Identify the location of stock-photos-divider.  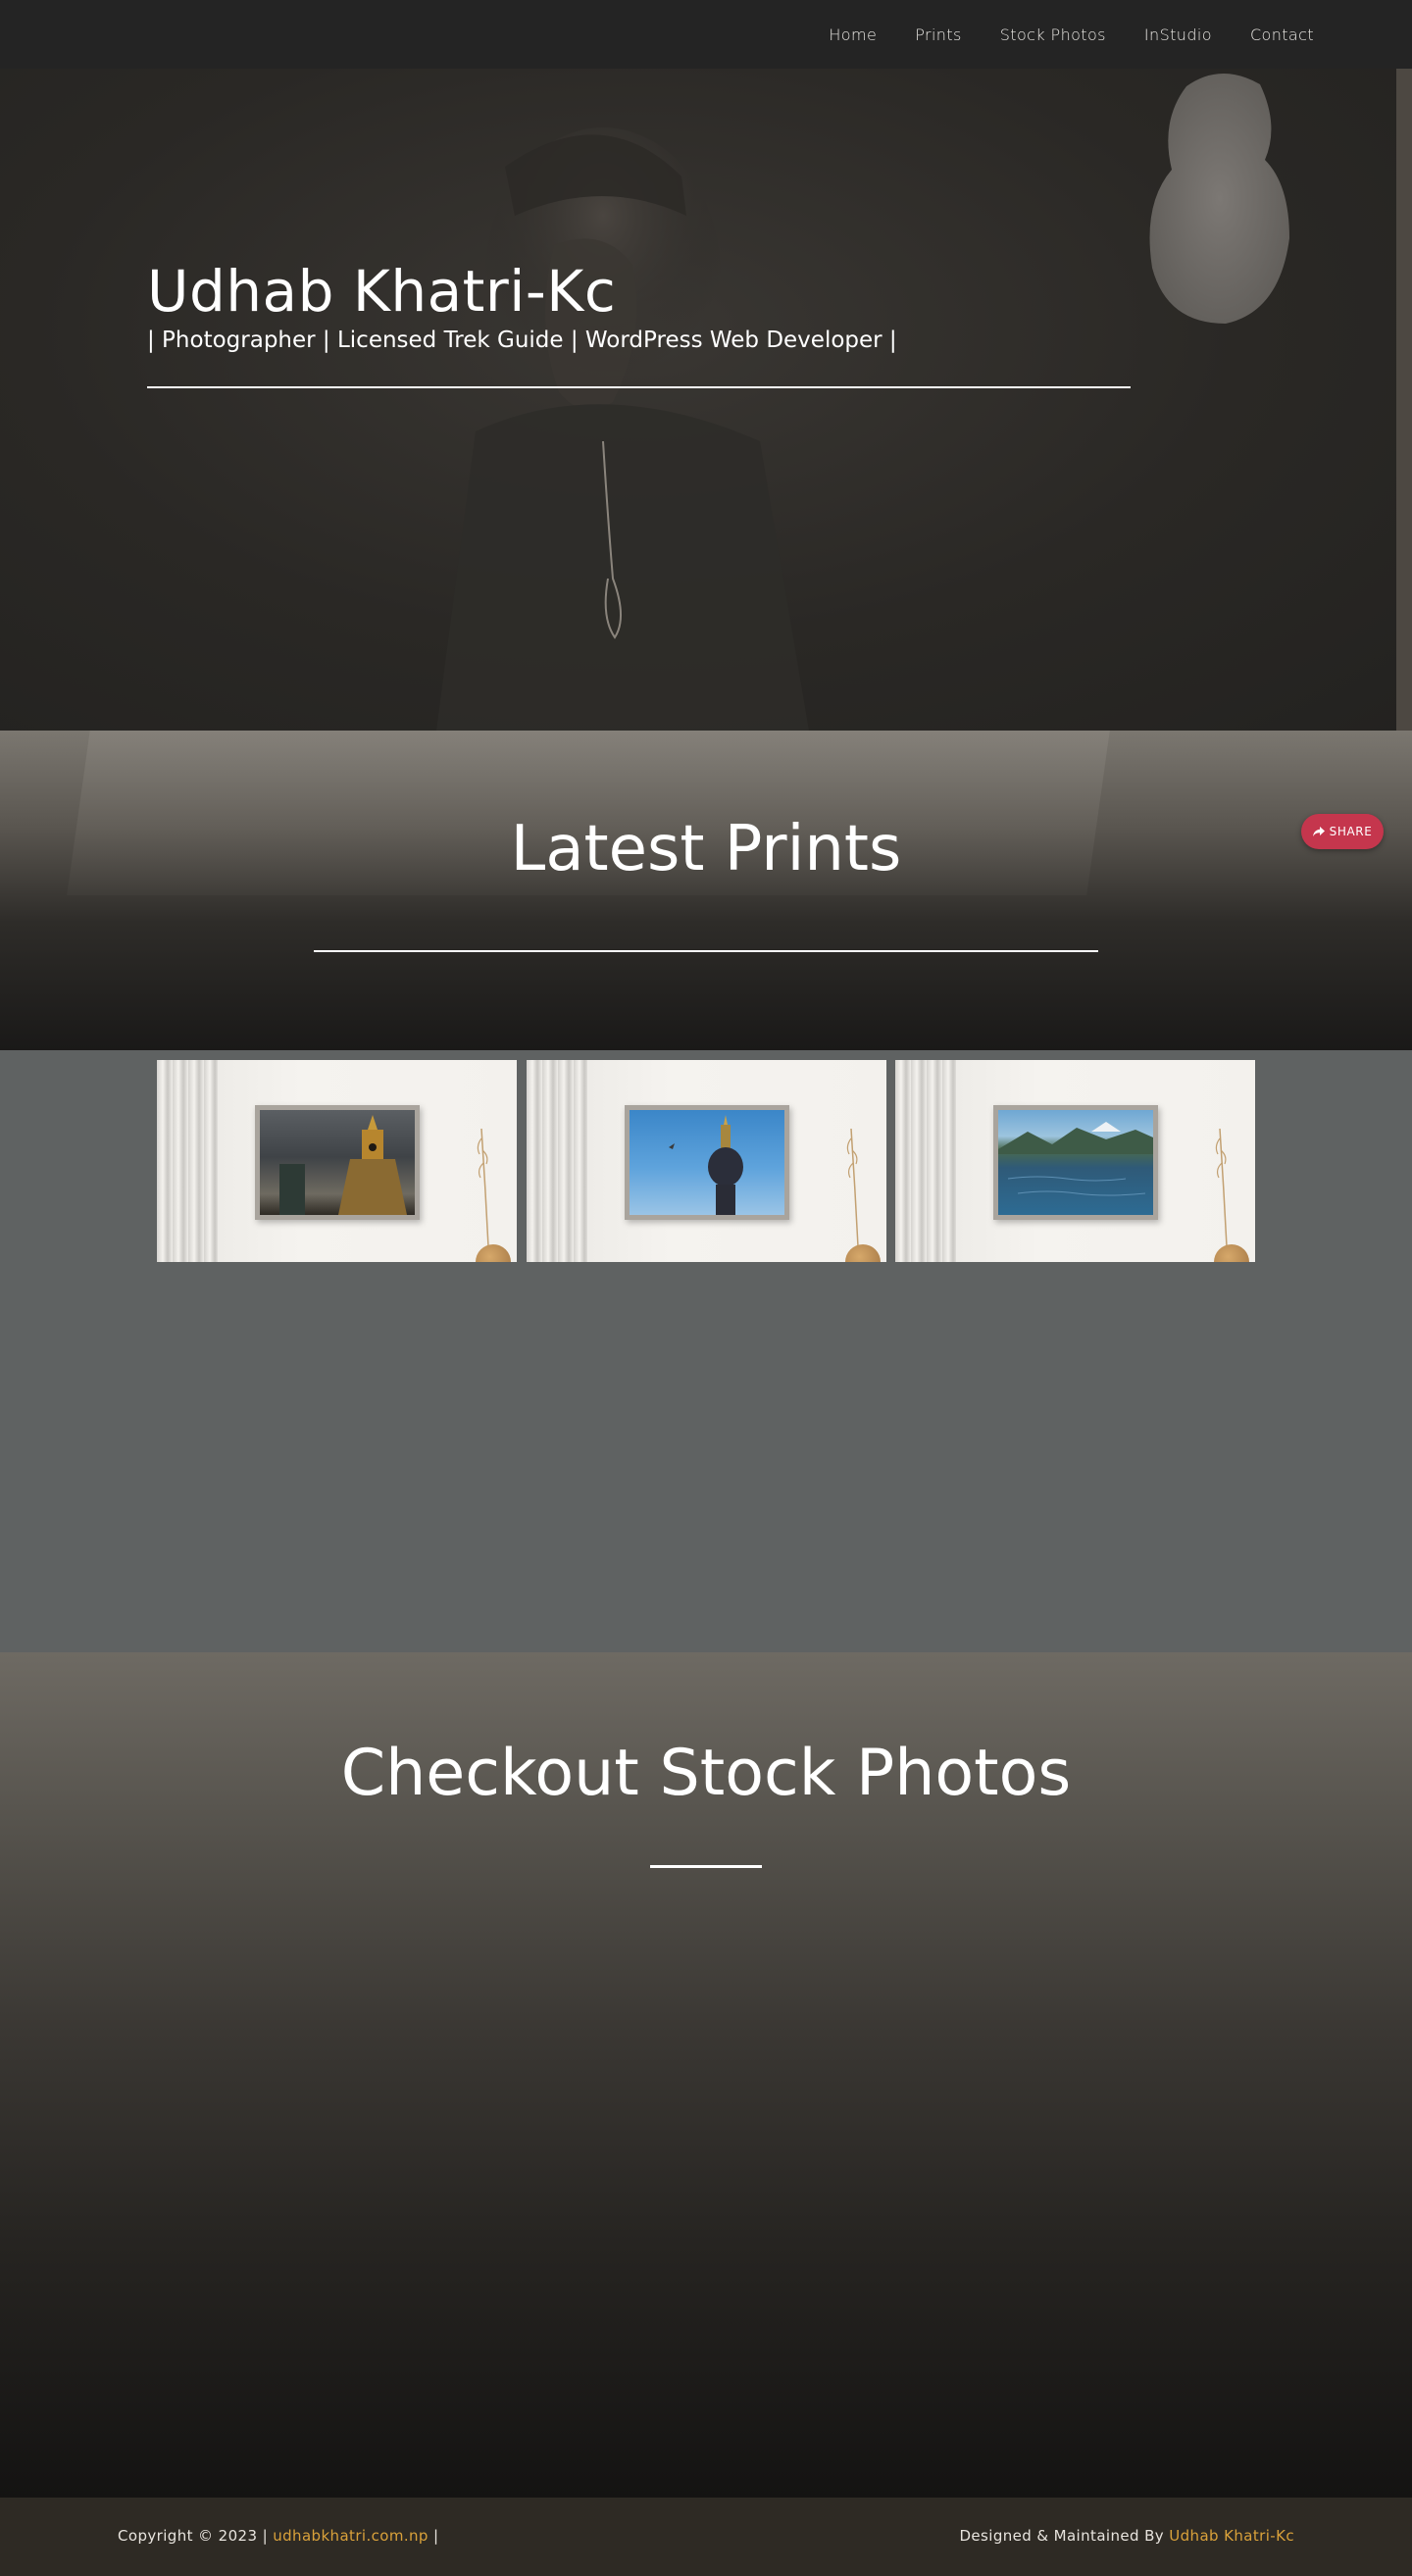
(706, 1866).